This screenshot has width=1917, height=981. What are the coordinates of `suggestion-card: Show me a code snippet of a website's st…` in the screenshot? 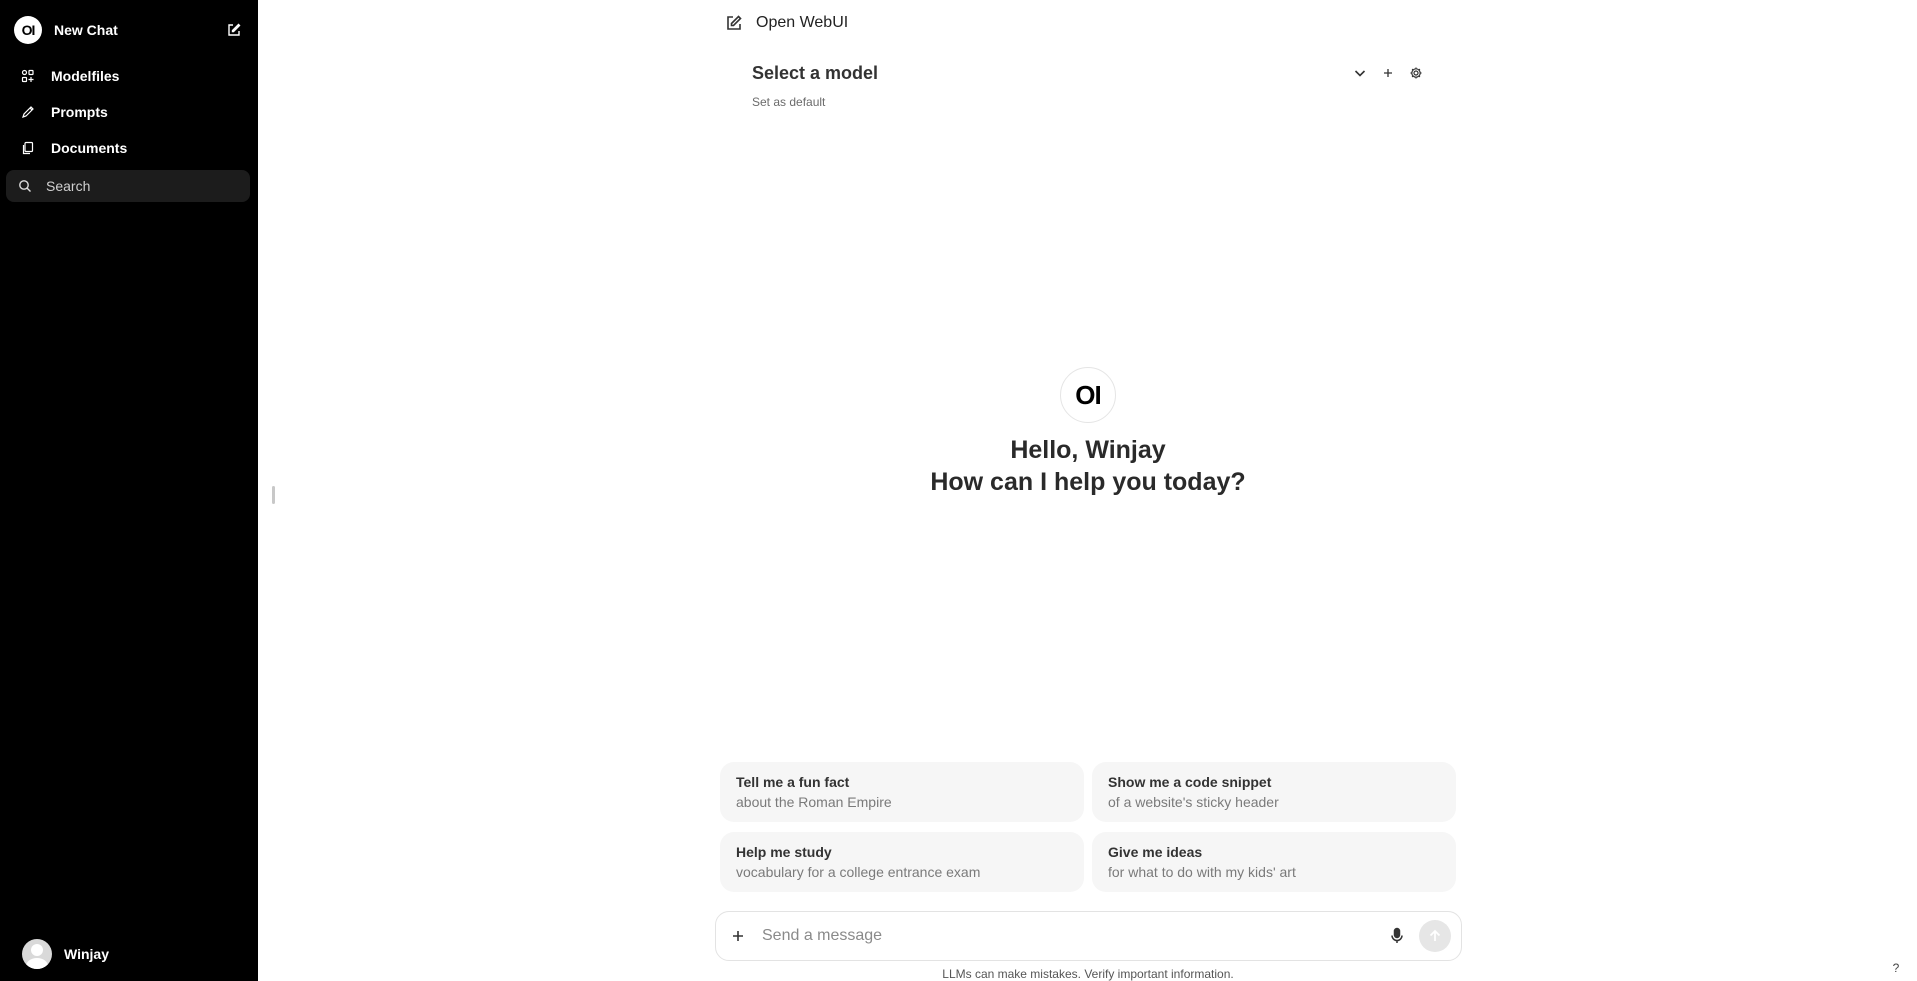 It's located at (1274, 792).